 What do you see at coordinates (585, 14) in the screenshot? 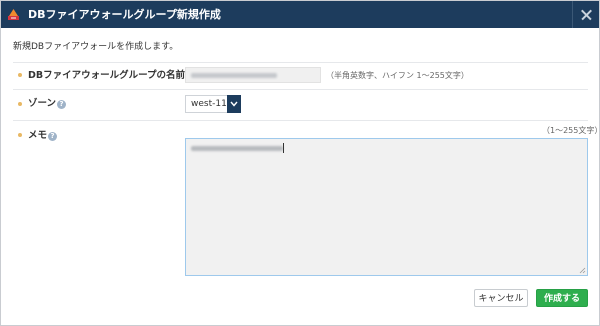
I see `close-icon` at bounding box center [585, 14].